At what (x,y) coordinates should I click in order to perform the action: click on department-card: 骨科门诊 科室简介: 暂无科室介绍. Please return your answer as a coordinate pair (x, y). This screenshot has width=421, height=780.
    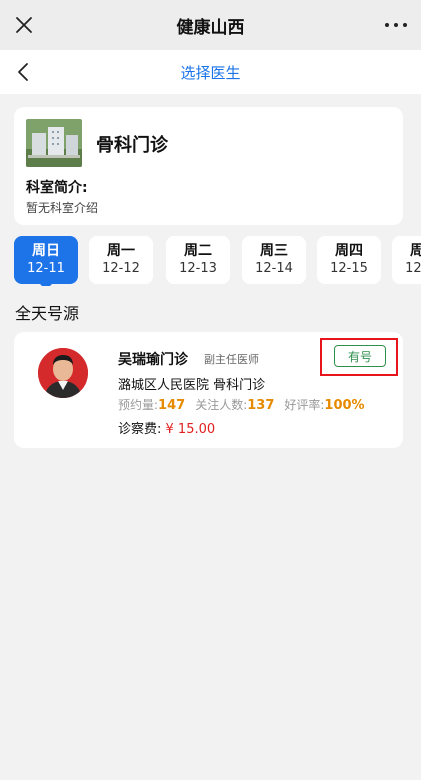
    Looking at the image, I should click on (208, 166).